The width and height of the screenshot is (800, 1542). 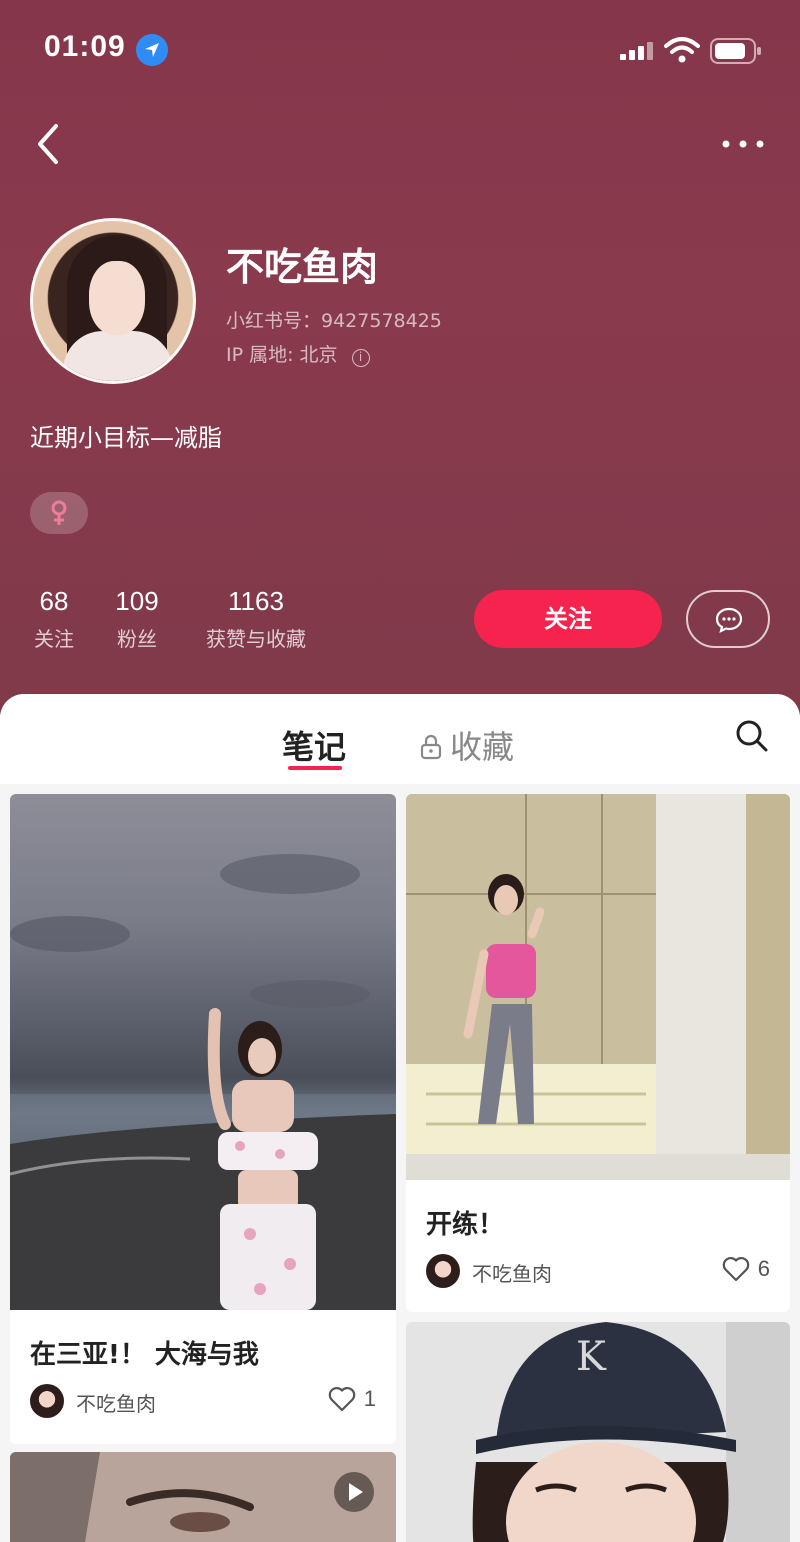 I want to click on info-icon: i, so click(x=360, y=358).